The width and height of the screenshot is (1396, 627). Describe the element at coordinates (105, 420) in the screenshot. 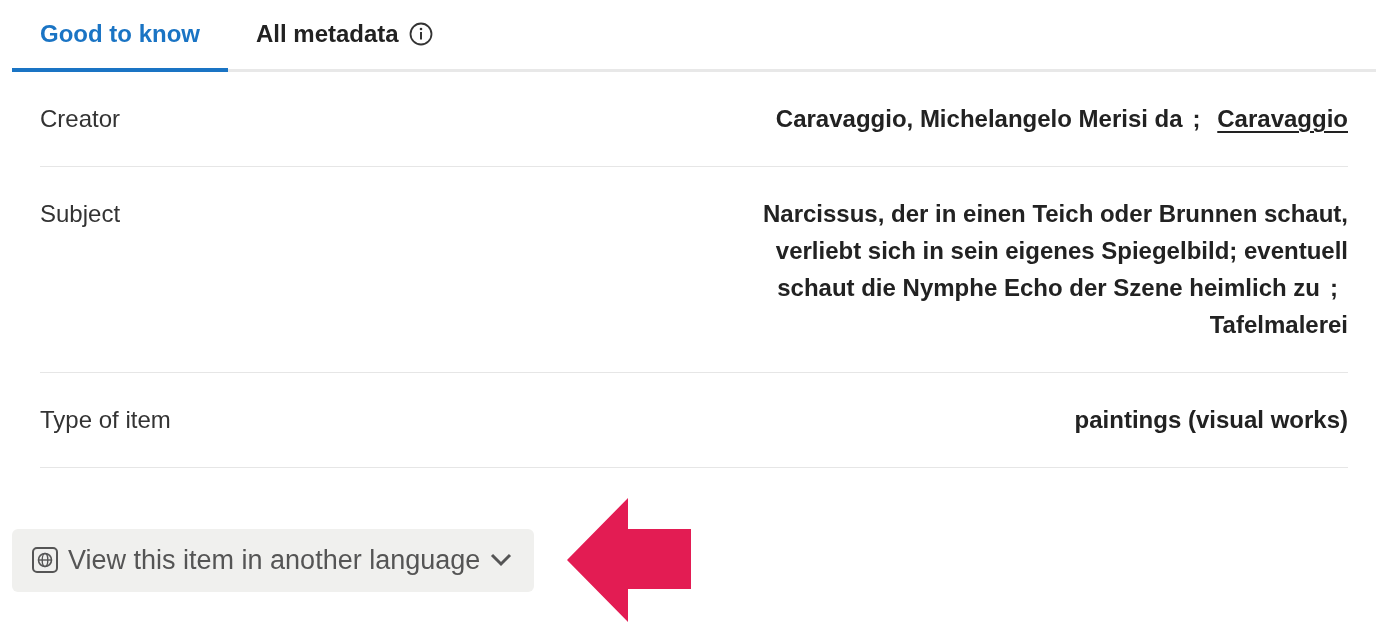

I see `field-label: Type of item` at that location.